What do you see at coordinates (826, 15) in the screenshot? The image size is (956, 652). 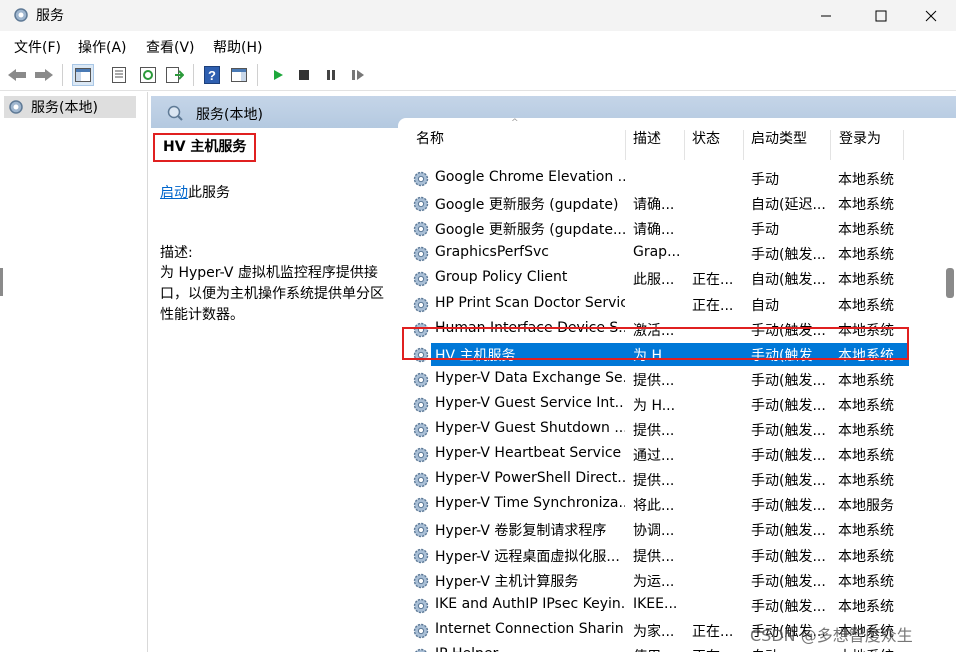 I see `minimize-button` at bounding box center [826, 15].